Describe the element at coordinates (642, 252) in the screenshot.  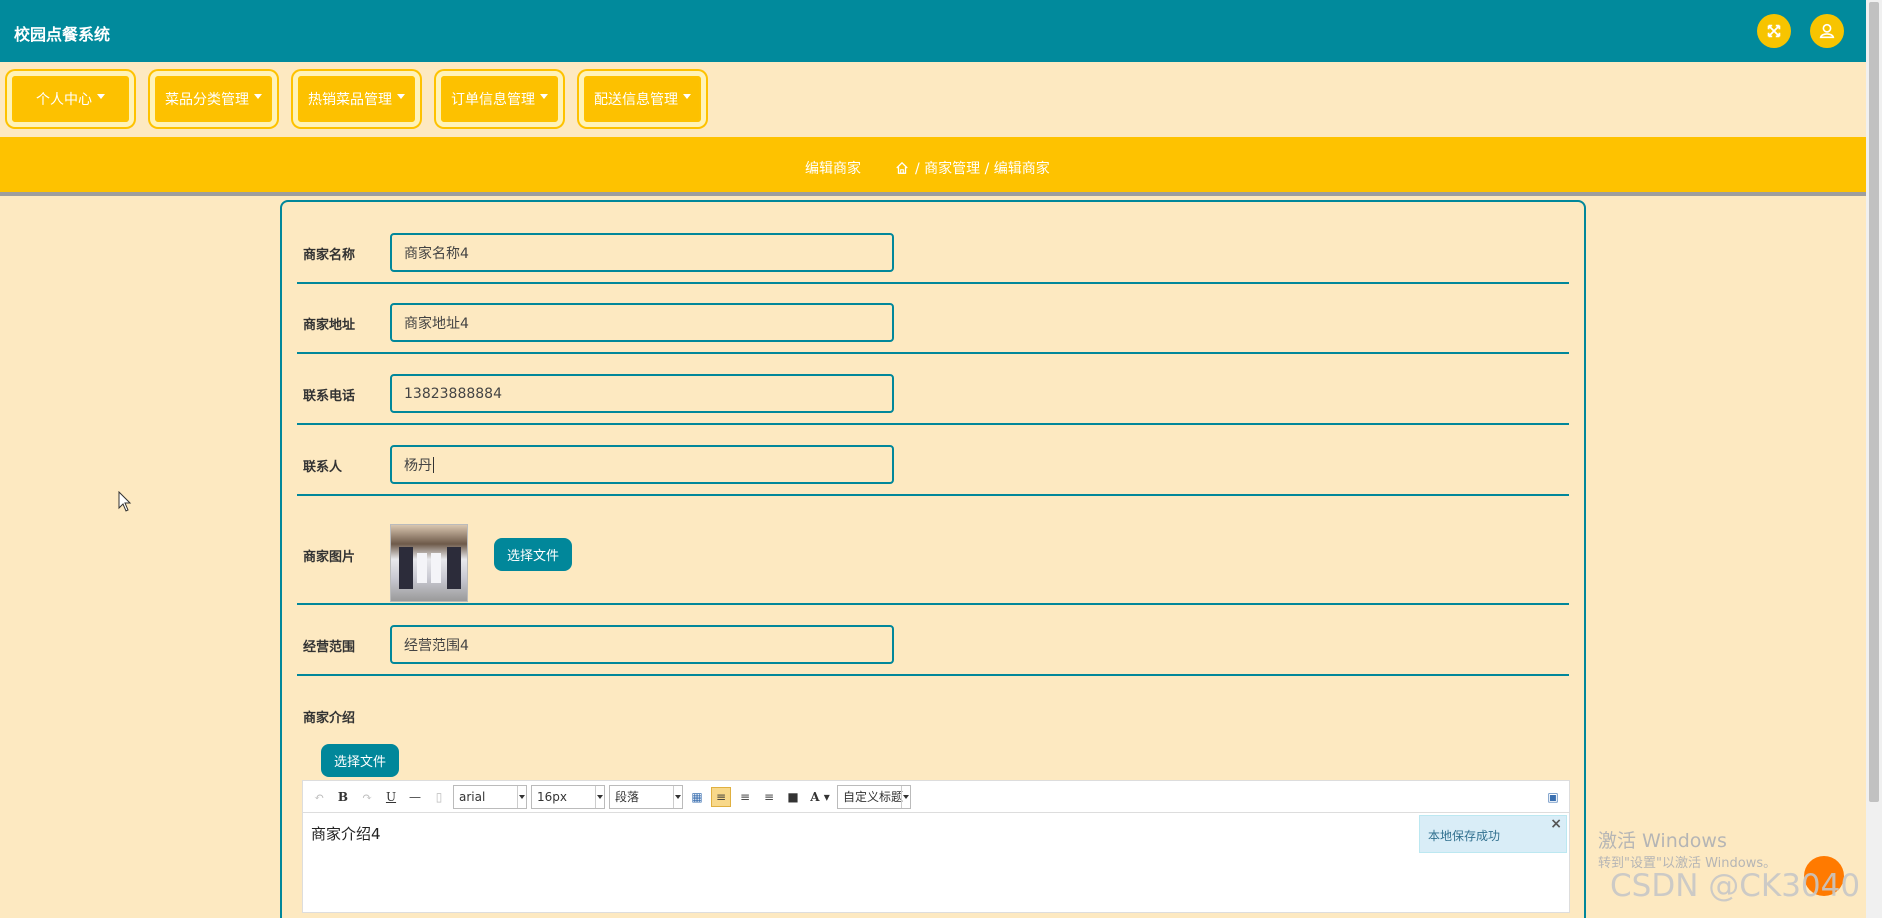
I see `merchant-name-input: 商家名称4` at that location.